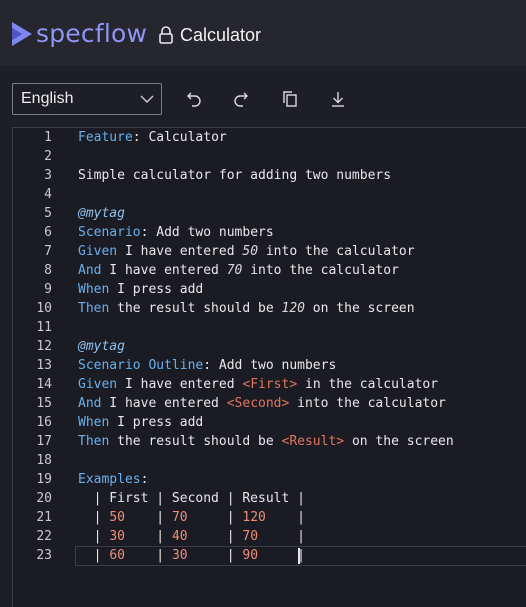  Describe the element at coordinates (44, 384) in the screenshot. I see `line-number: 14` at that location.